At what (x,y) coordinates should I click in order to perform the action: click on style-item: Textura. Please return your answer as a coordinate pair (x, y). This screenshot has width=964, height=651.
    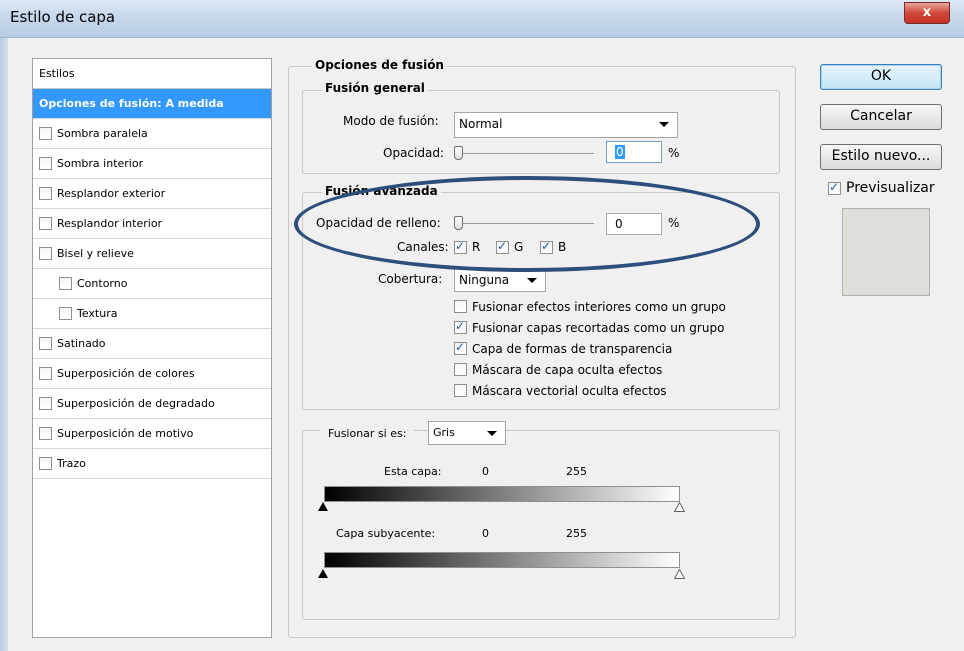
    Looking at the image, I should click on (152, 314).